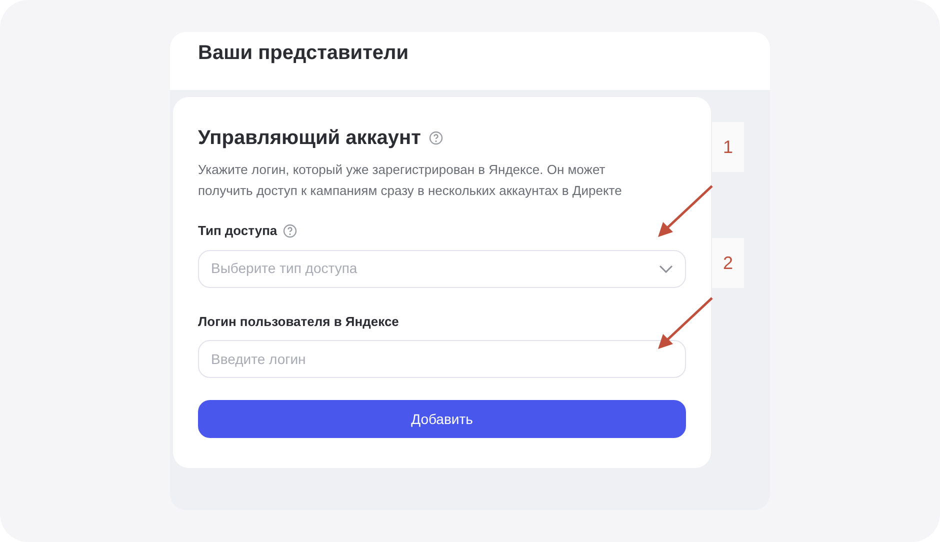 This screenshot has height=542, width=940. I want to click on field-label: Тип доступа, so click(238, 231).